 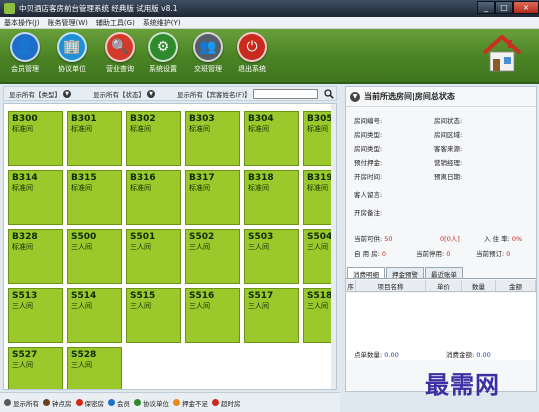 I want to click on search-input, so click(x=285, y=93).